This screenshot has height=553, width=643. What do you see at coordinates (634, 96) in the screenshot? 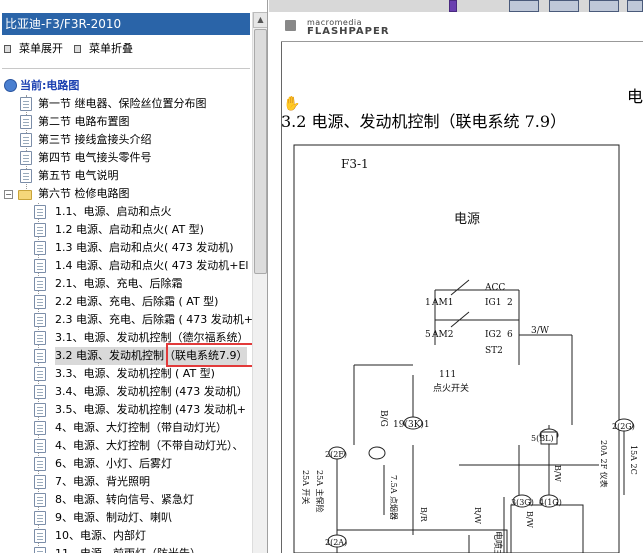
I see `corner-text: 电` at bounding box center [634, 96].